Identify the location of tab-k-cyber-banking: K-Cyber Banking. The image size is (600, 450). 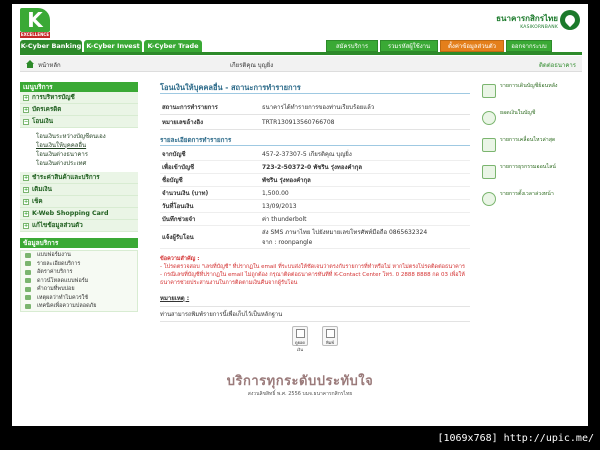
(51, 46).